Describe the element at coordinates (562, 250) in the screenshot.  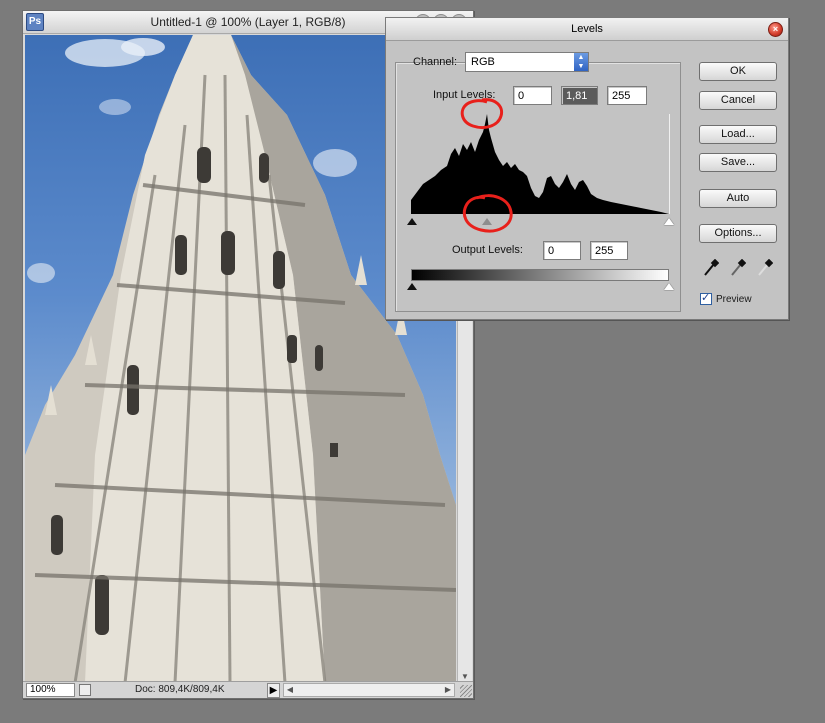
I see `output-black-field: 0` at that location.